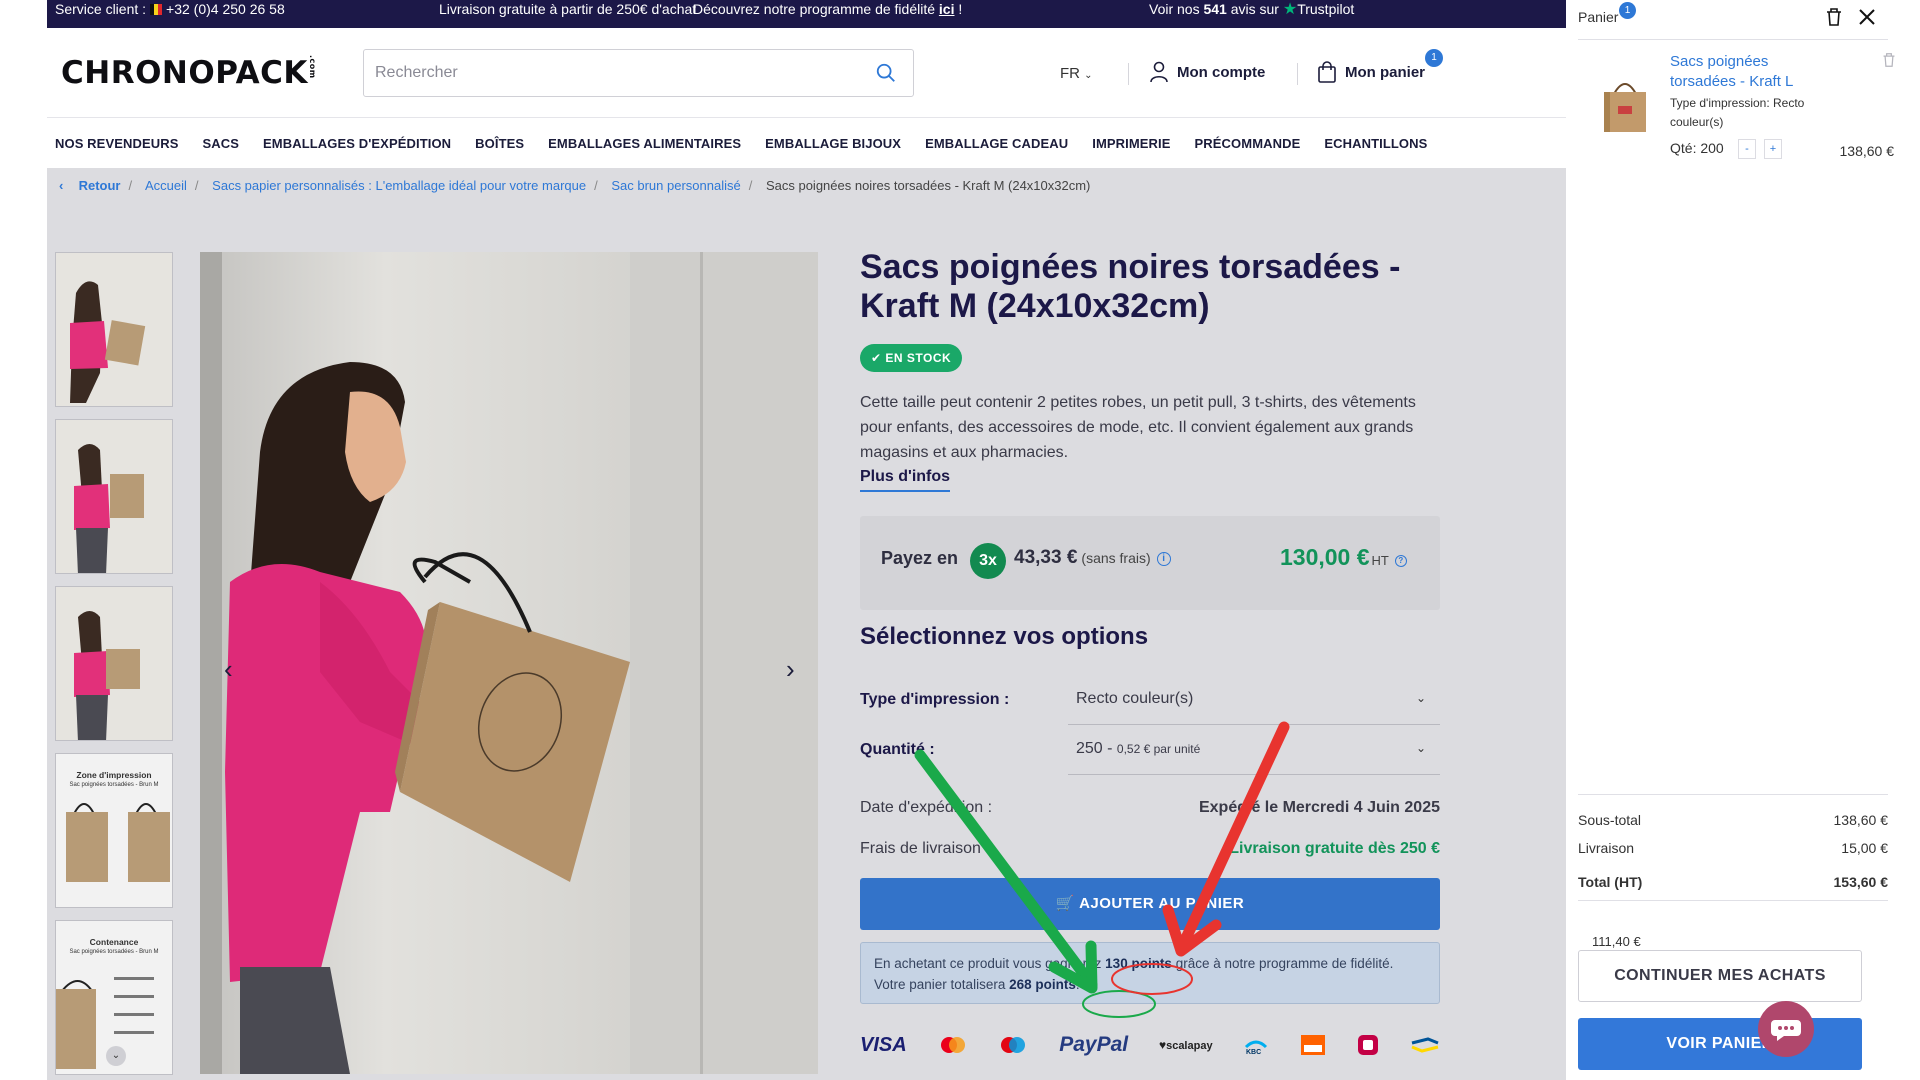 The image size is (1920, 1080). I want to click on loyalty-points-total: 268 points, so click(1042, 984).